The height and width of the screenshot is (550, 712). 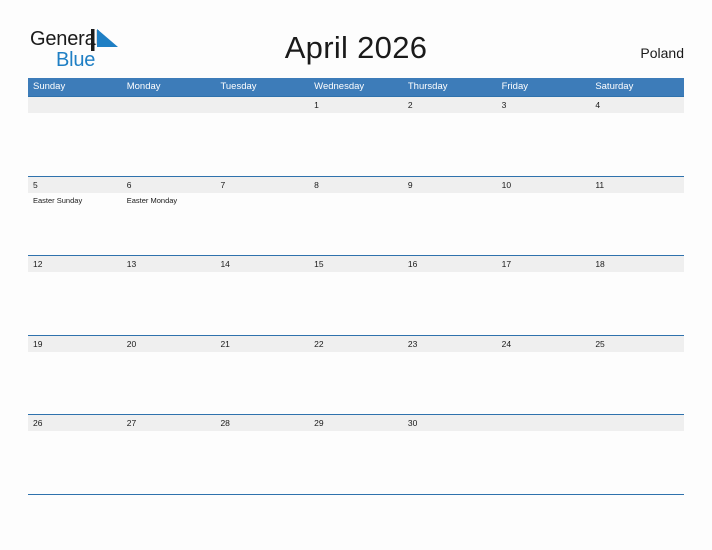 What do you see at coordinates (38, 343) in the screenshot?
I see `day-number: 19` at bounding box center [38, 343].